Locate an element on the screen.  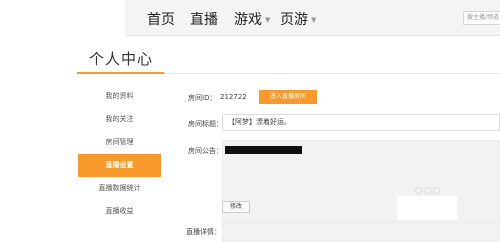
sidebar-item-live-settings: 直播设置 is located at coordinates (119, 165).